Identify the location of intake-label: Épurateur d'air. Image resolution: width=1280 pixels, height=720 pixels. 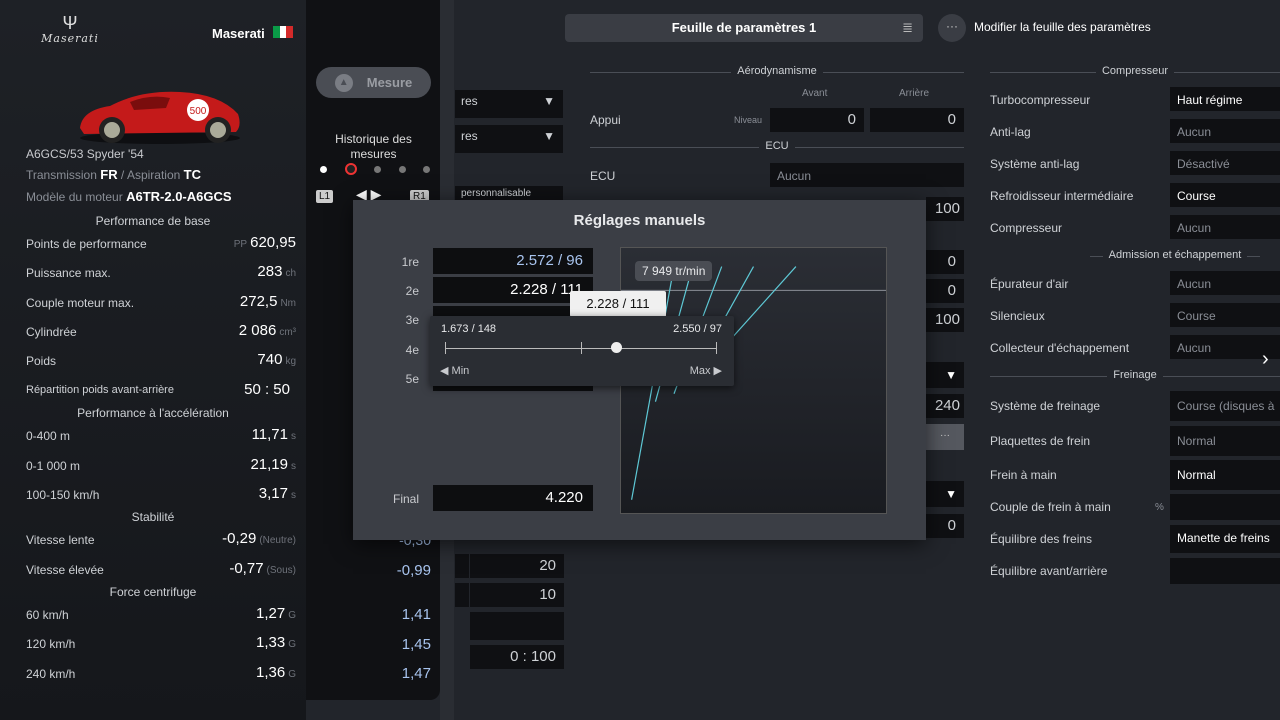
(1029, 284).